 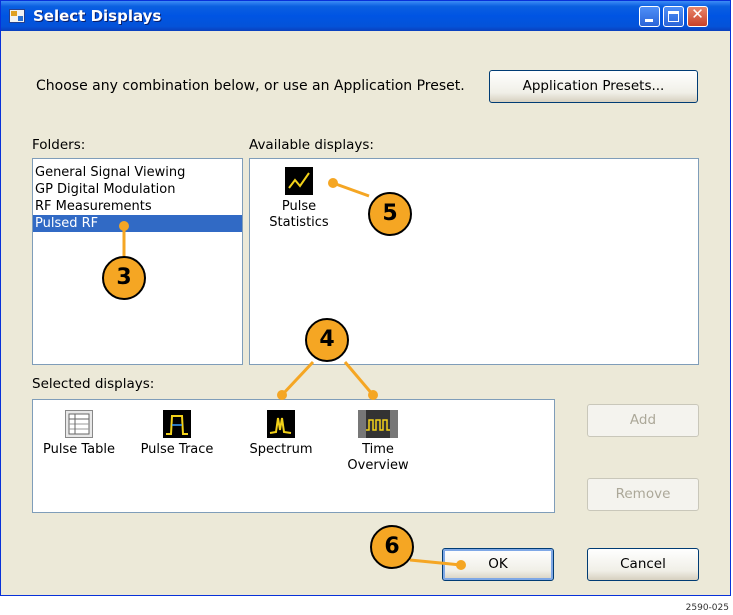 I want to click on callout-5: 5, so click(x=390, y=214).